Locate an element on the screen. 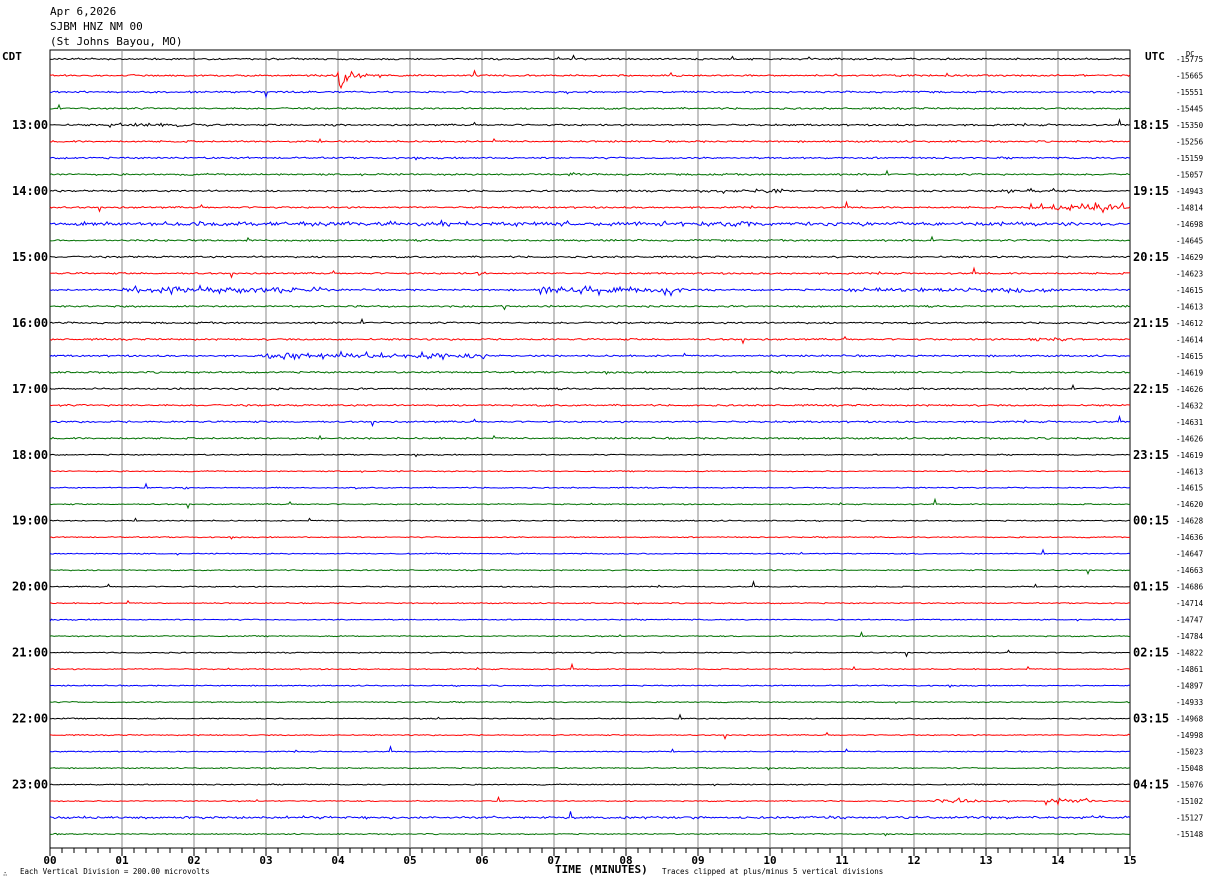  dc-offset-label: -15159 is located at coordinates (1189, 158).